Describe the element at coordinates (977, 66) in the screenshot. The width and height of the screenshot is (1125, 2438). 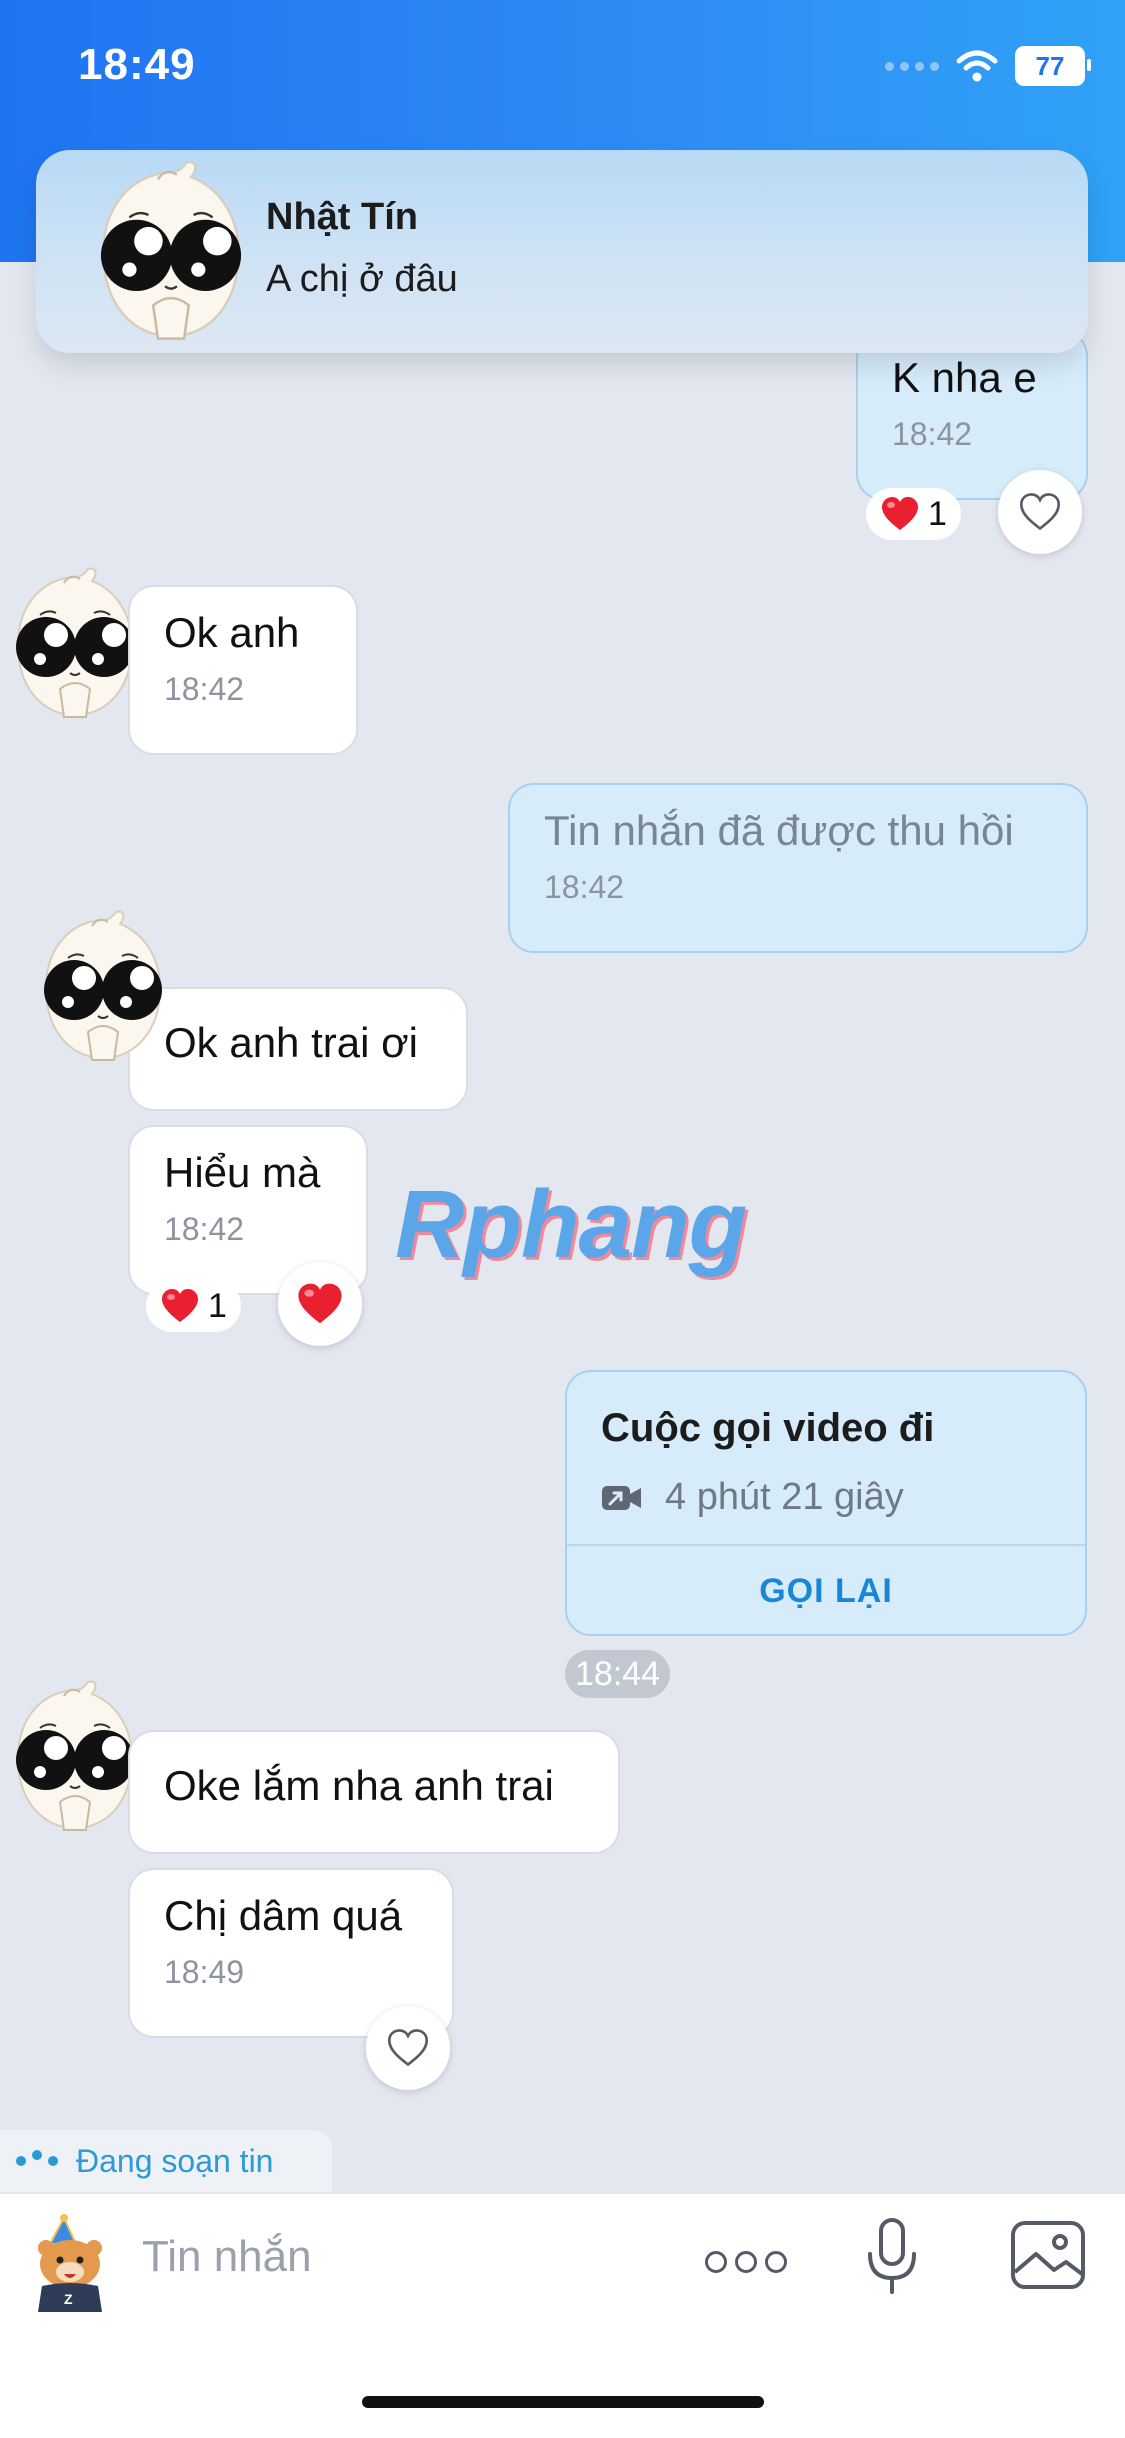
I see `wifi-icon` at that location.